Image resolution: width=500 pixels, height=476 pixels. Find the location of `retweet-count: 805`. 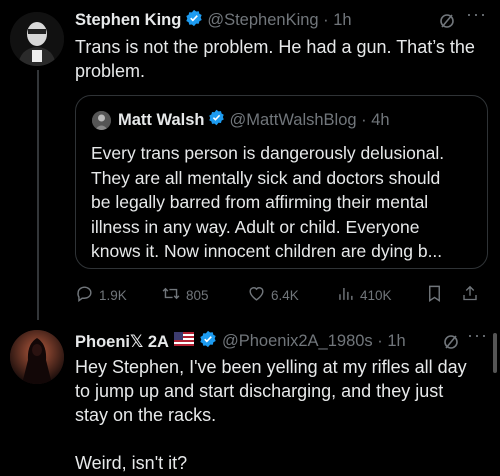

retweet-count: 805 is located at coordinates (197, 295).